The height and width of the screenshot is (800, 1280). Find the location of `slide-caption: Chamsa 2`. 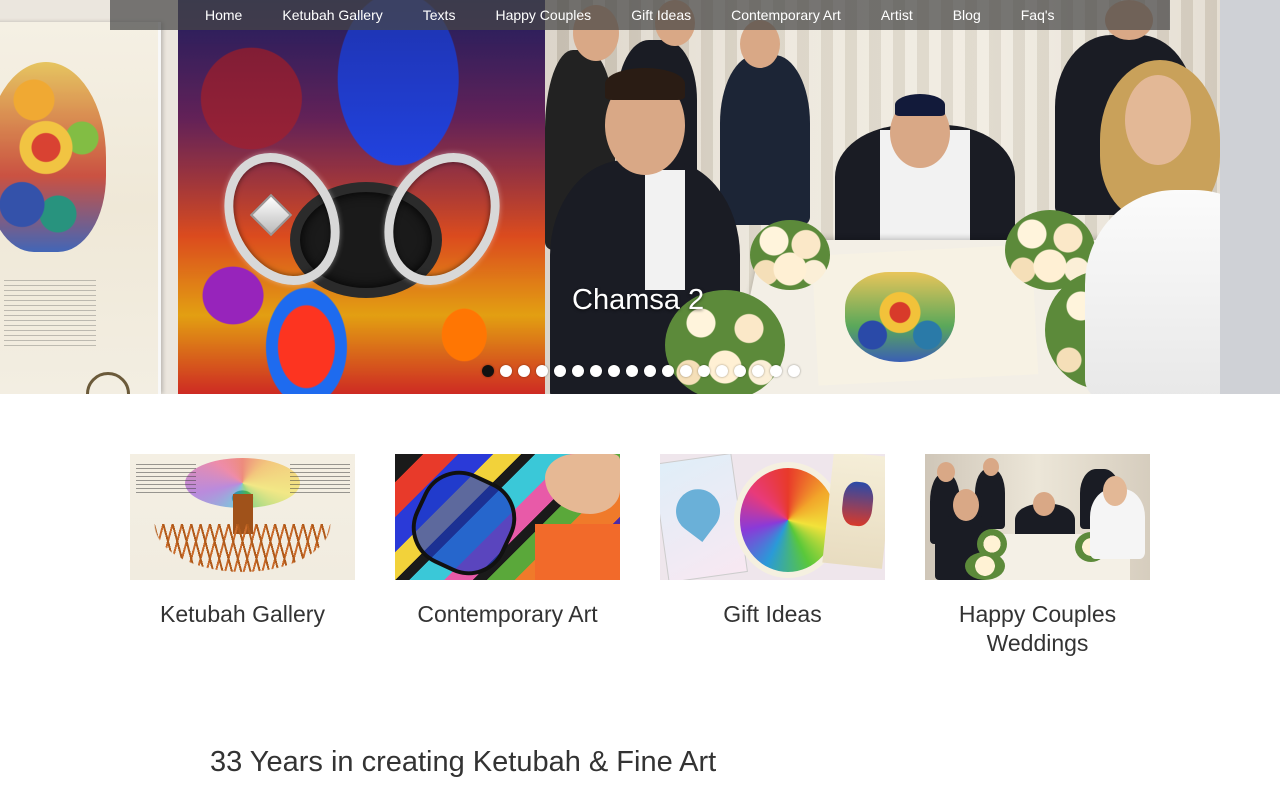

slide-caption: Chamsa 2 is located at coordinates (638, 300).